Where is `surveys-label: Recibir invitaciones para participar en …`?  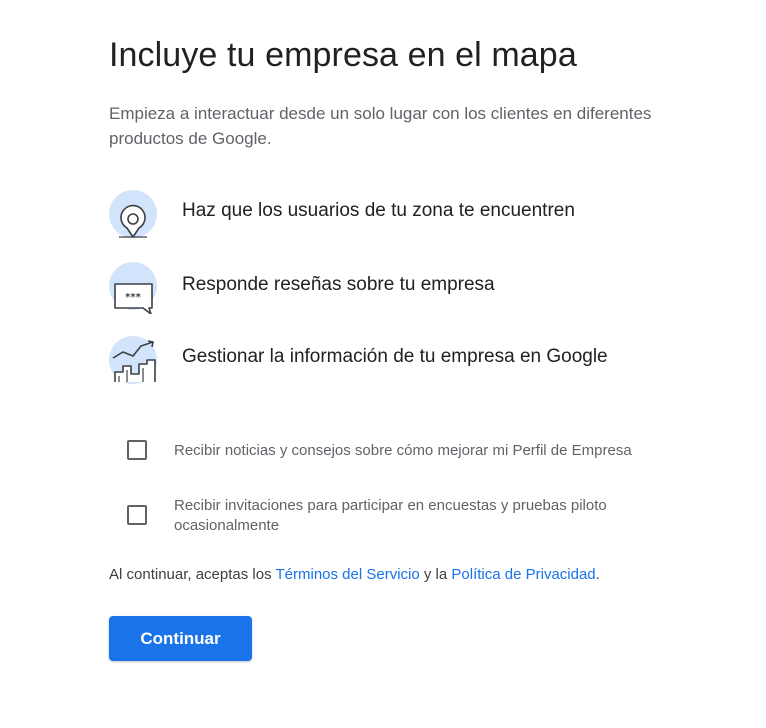 surveys-label: Recibir invitaciones para participar en … is located at coordinates (424, 516).